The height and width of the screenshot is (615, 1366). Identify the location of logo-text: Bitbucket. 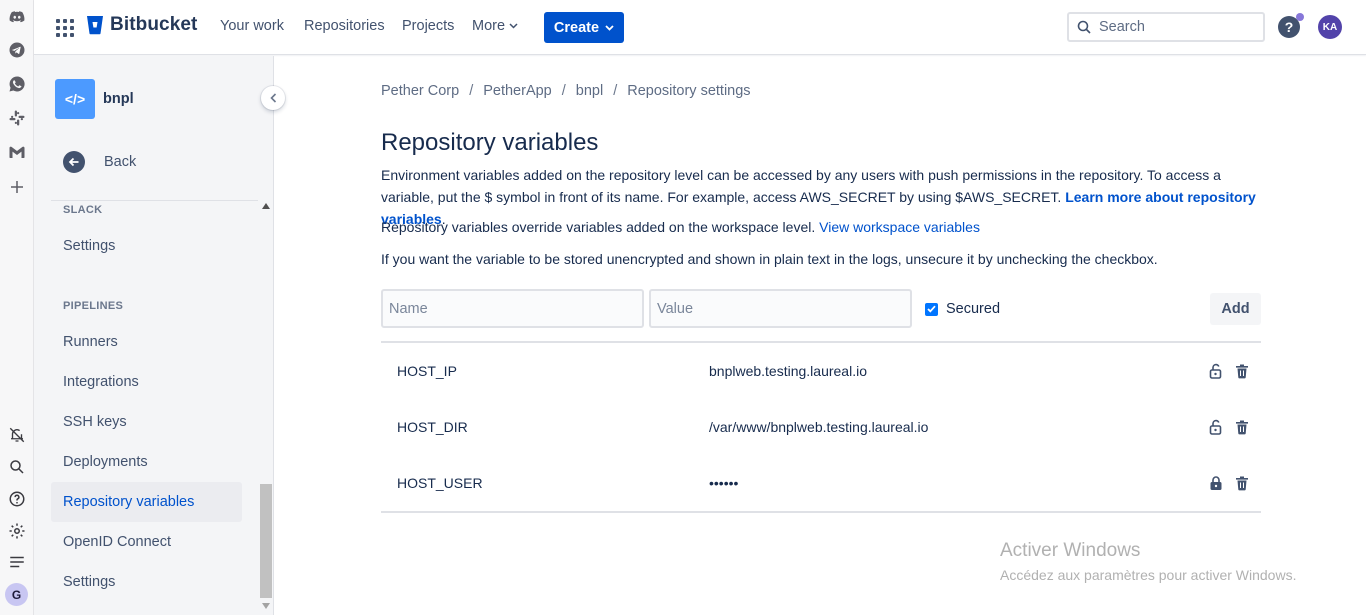
(154, 24).